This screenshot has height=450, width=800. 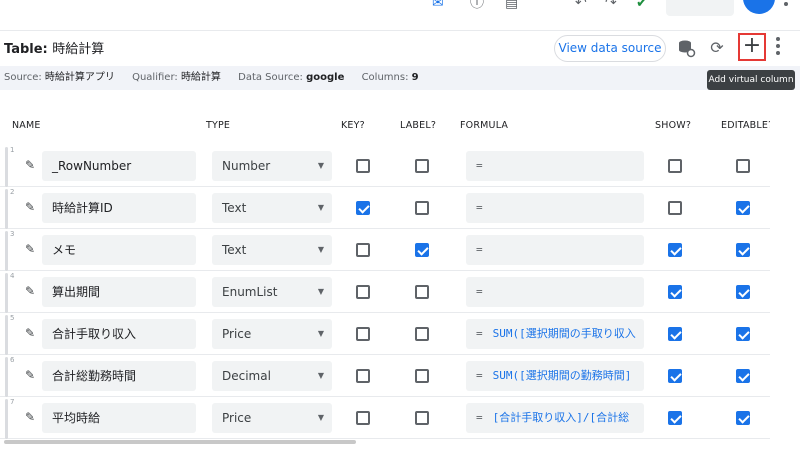 What do you see at coordinates (686, 48) in the screenshot?
I see `database-settings-icon` at bounding box center [686, 48].